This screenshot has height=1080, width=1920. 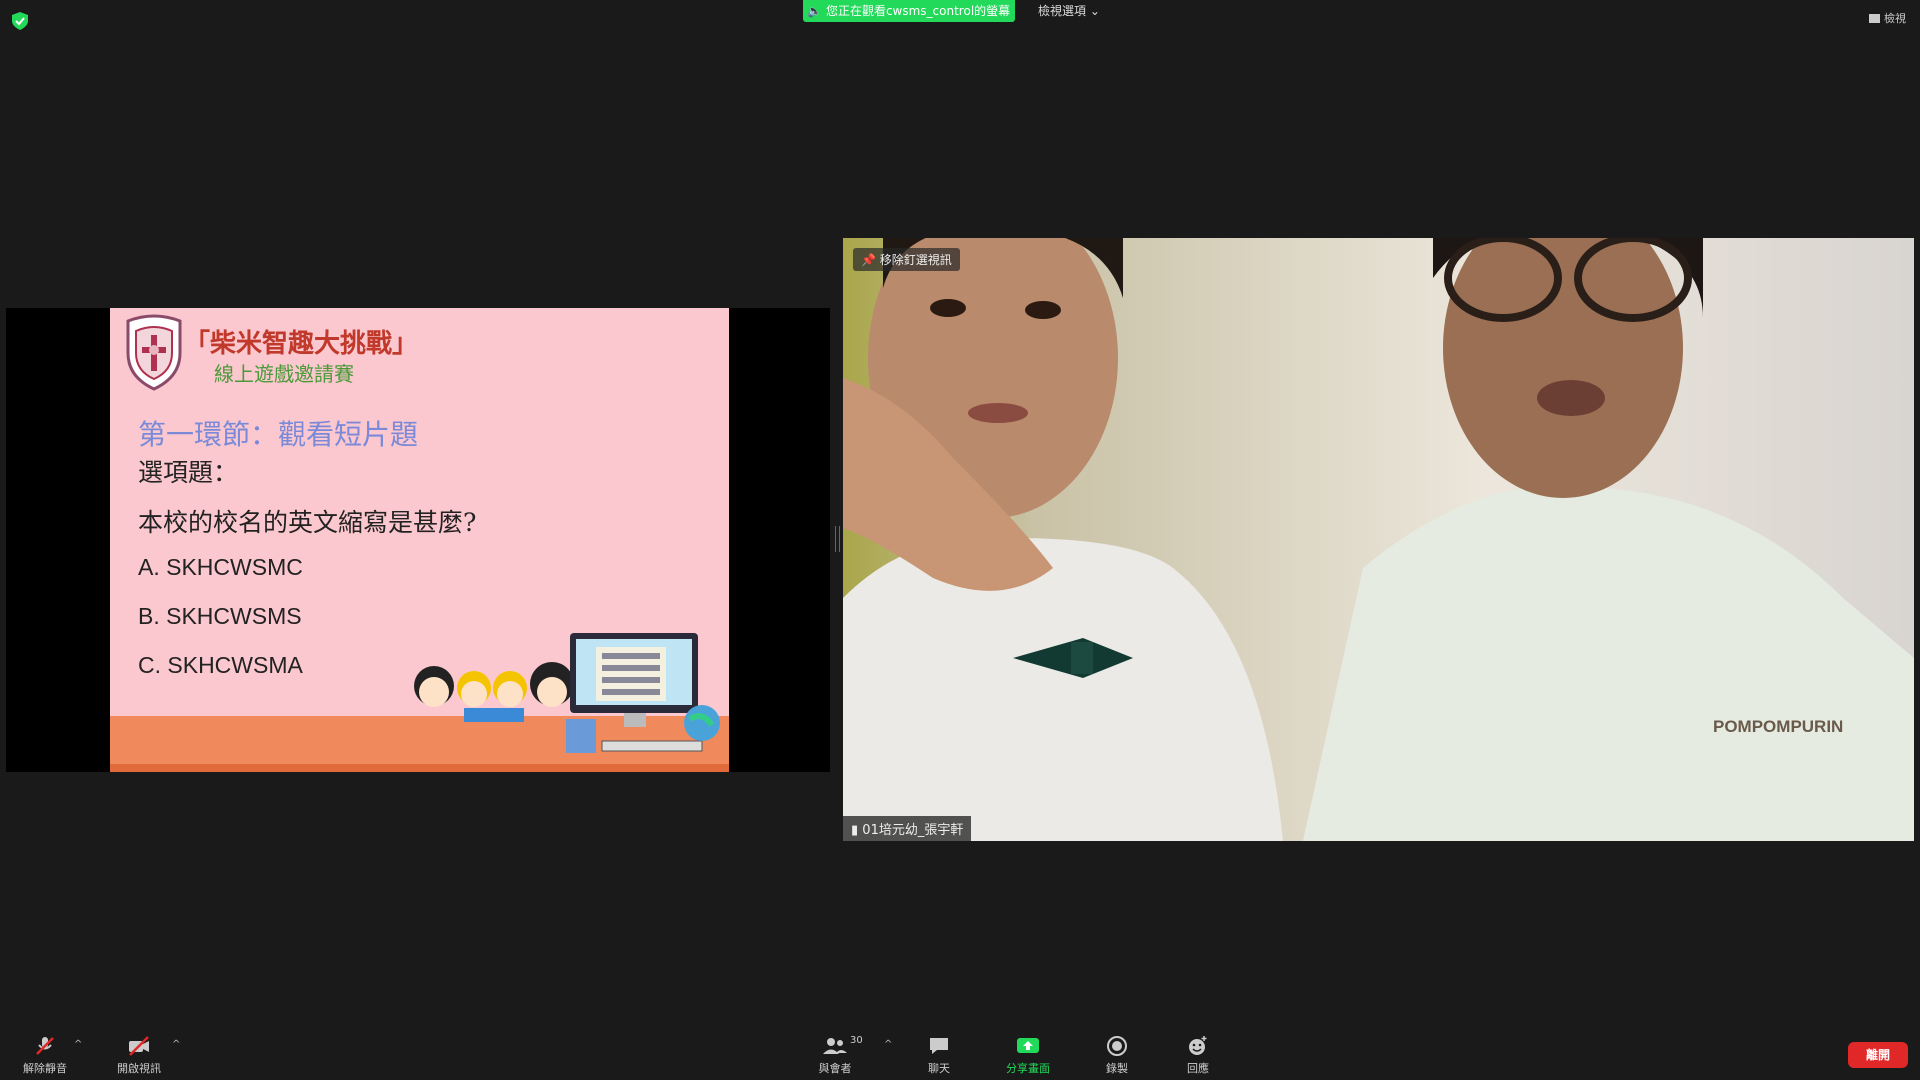 What do you see at coordinates (888, 1044) in the screenshot?
I see `participants-options-chevron-icon: ^` at bounding box center [888, 1044].